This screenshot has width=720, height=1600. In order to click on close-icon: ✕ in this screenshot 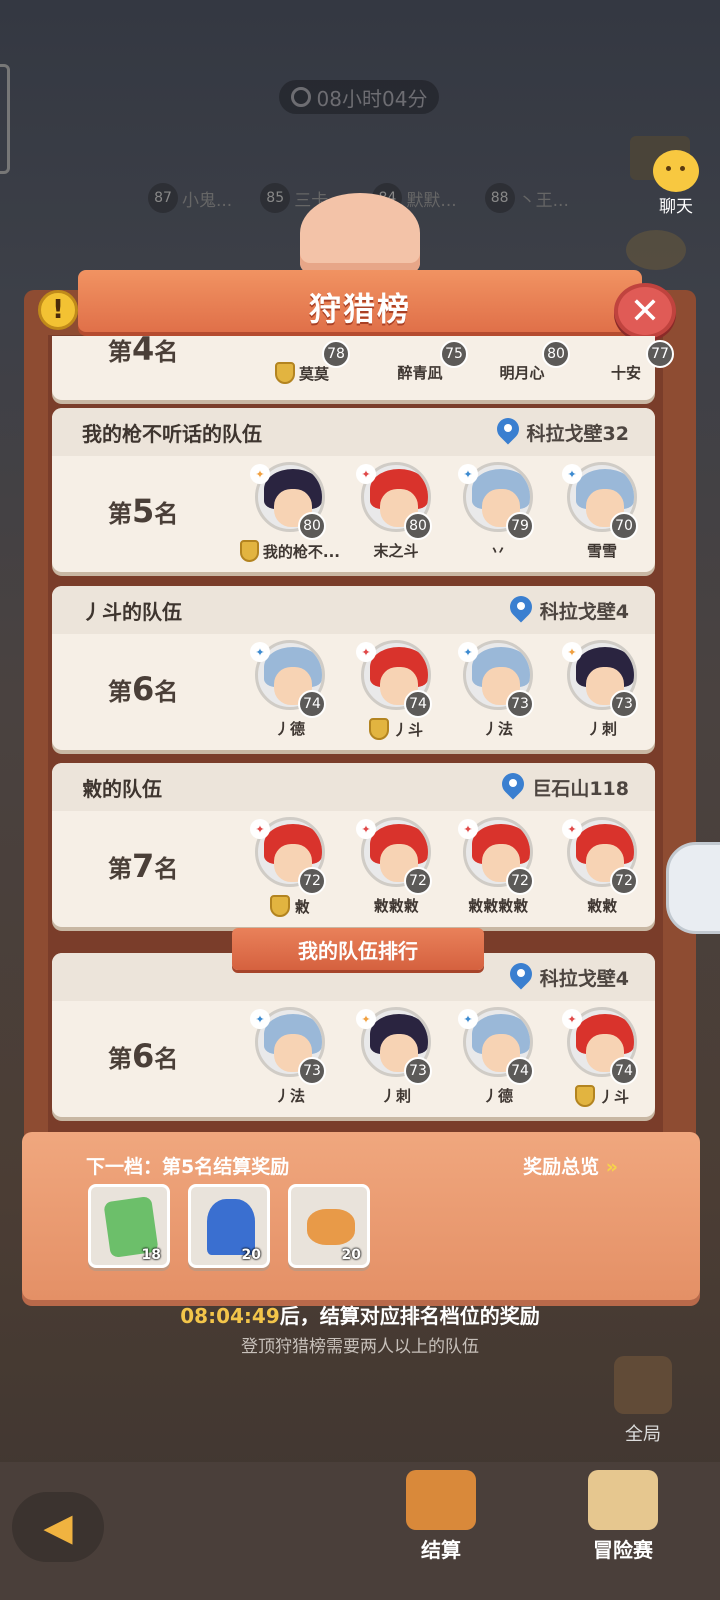, I will do `click(645, 311)`.